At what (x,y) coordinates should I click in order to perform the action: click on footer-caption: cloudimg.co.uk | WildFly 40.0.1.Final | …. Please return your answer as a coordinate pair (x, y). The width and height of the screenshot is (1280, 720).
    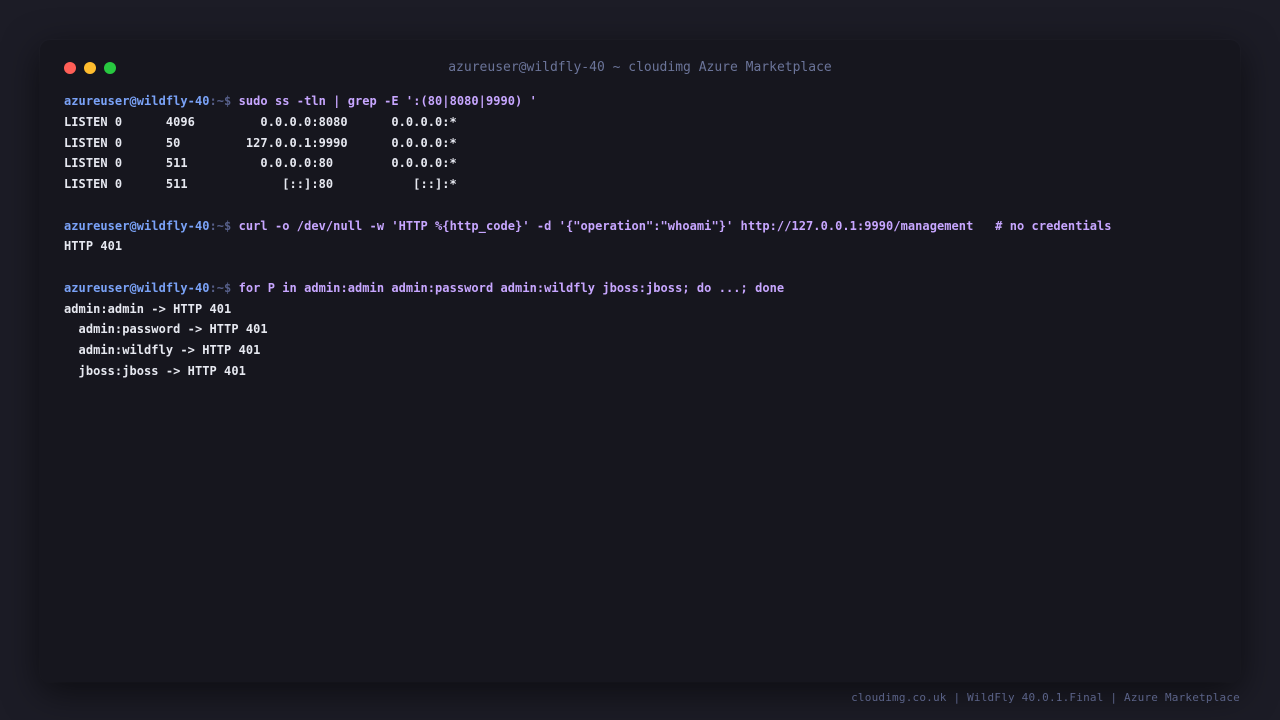
    Looking at the image, I should click on (1045, 697).